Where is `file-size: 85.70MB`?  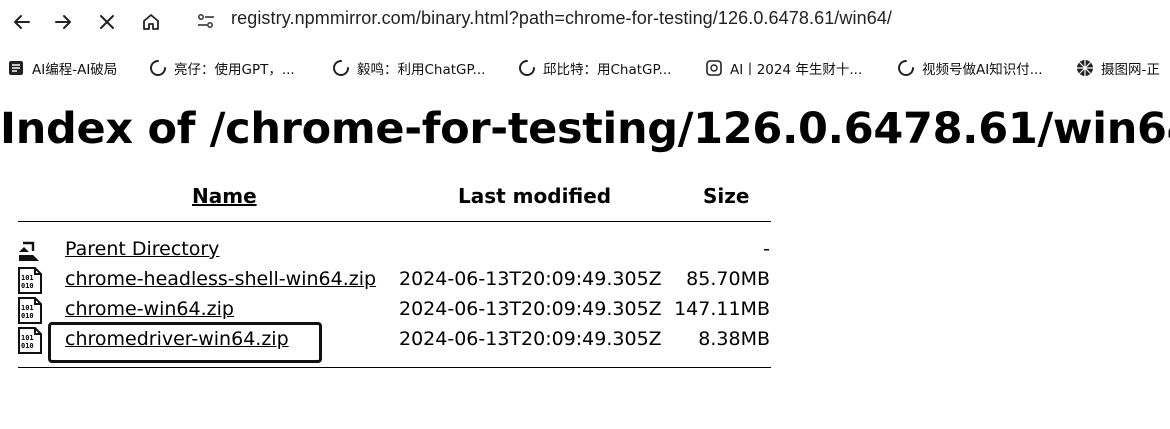
file-size: 85.70MB is located at coordinates (728, 279).